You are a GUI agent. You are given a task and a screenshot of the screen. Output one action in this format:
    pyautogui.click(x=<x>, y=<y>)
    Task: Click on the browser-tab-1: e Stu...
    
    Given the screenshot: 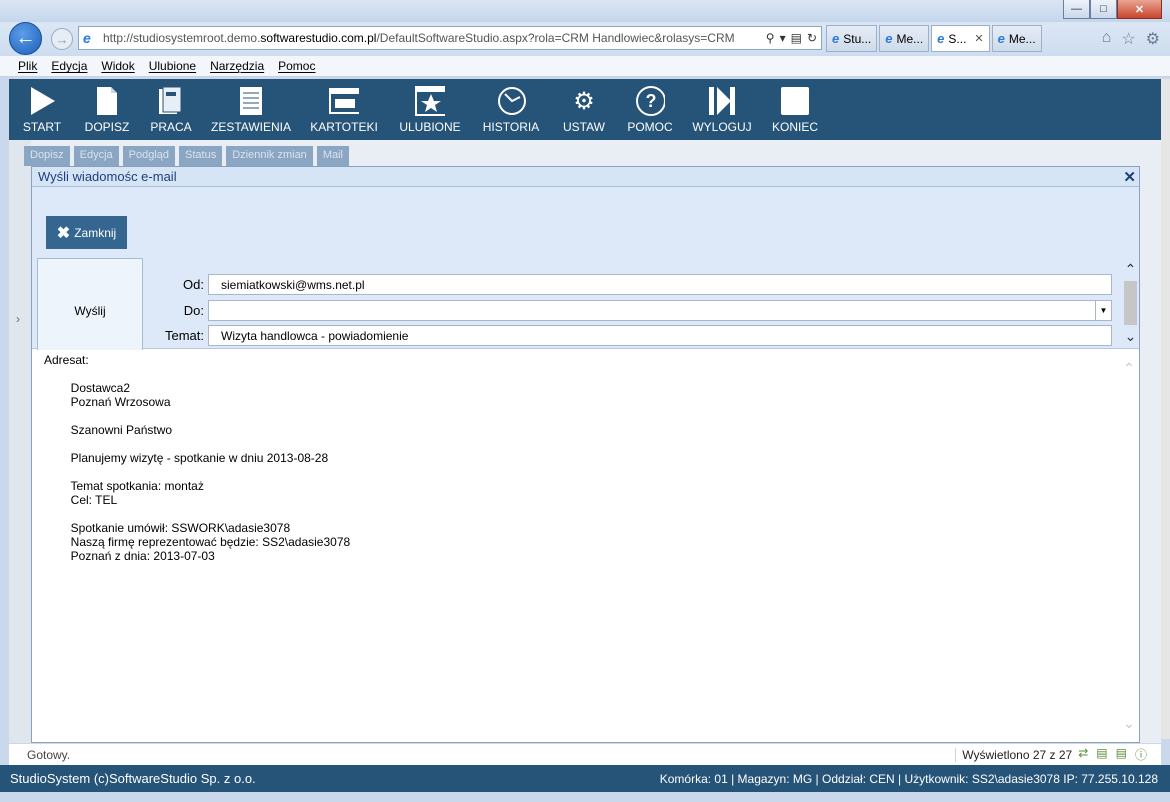 What is the action you would take?
    pyautogui.click(x=852, y=38)
    